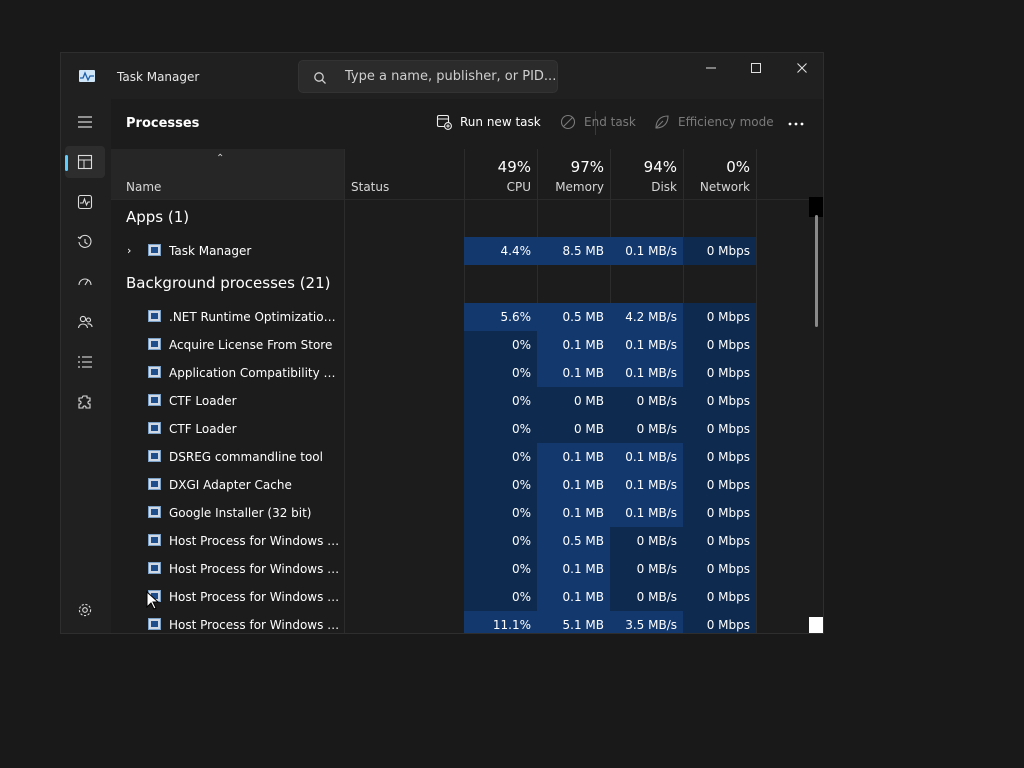 The width and height of the screenshot is (1024, 768). Describe the element at coordinates (514, 167) in the screenshot. I see `cpu-percent: 49%` at that location.